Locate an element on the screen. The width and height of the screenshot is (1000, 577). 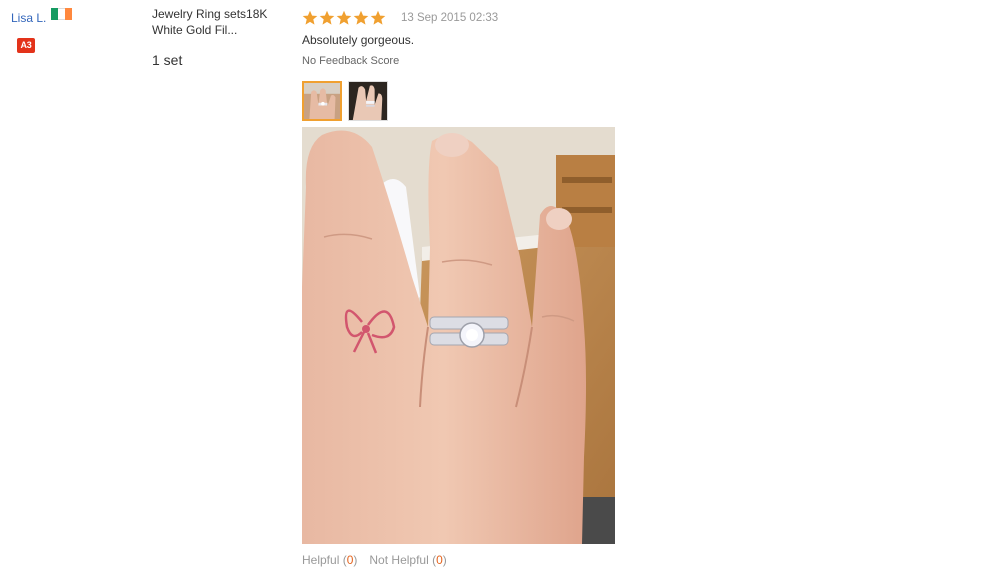
feedback-score: No Feedback Score is located at coordinates (351, 61).